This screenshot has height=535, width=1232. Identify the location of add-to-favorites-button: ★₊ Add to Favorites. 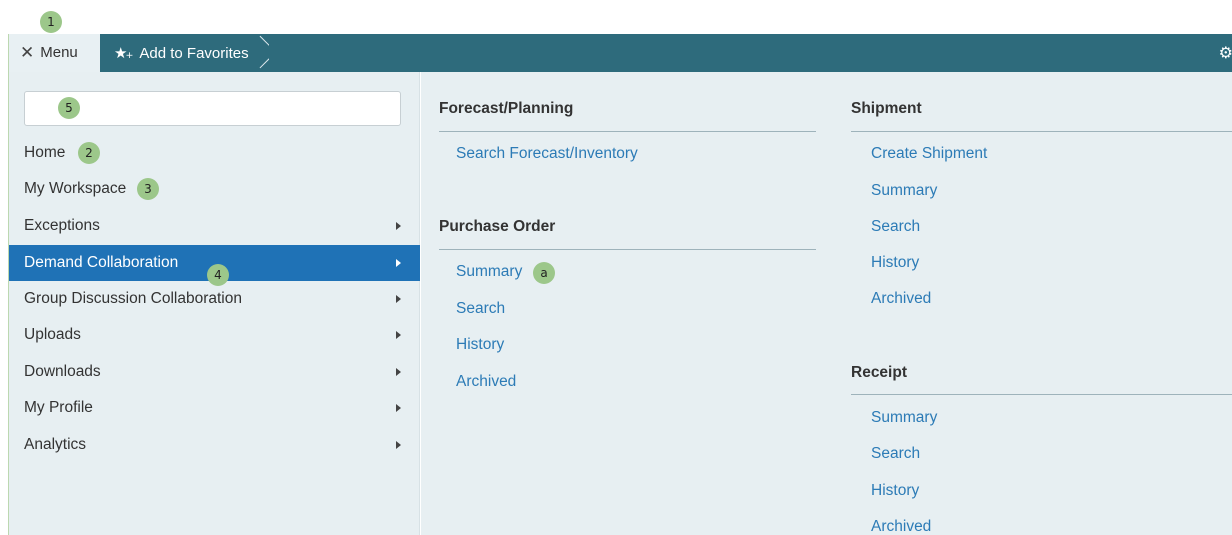
(188, 53).